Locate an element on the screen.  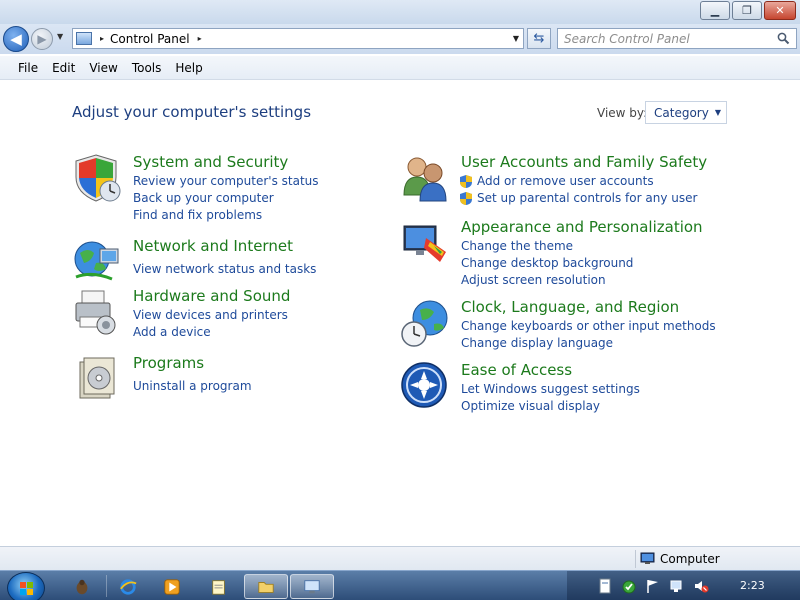
search-input is located at coordinates (664, 38).